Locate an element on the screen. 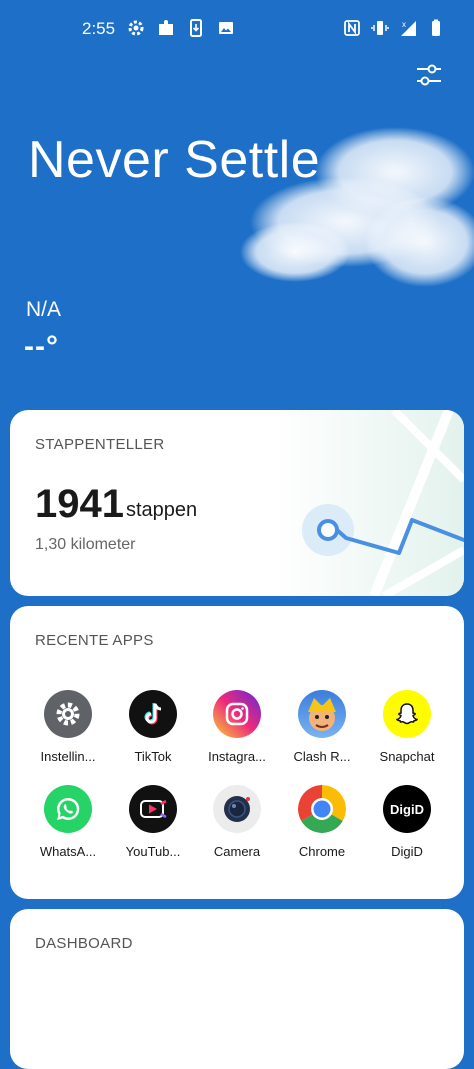 The height and width of the screenshot is (1069, 474). status-time: 2:55 is located at coordinates (99, 28).